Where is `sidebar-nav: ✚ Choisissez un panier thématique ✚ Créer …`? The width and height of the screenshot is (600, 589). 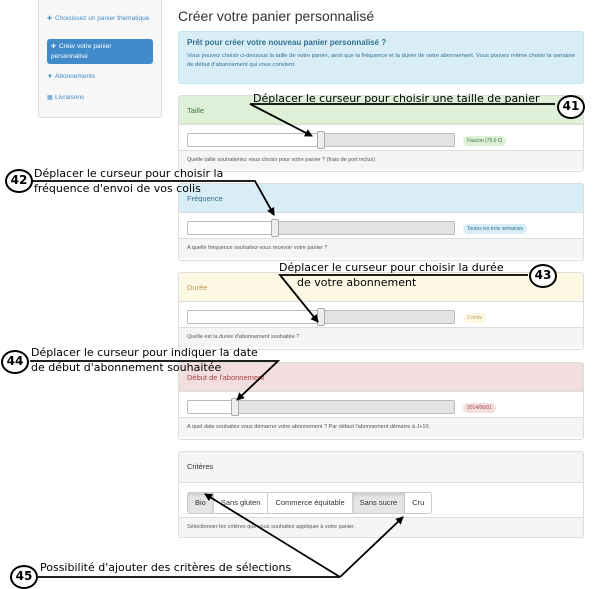 sidebar-nav: ✚ Choisissez un panier thématique ✚ Créer … is located at coordinates (100, 59).